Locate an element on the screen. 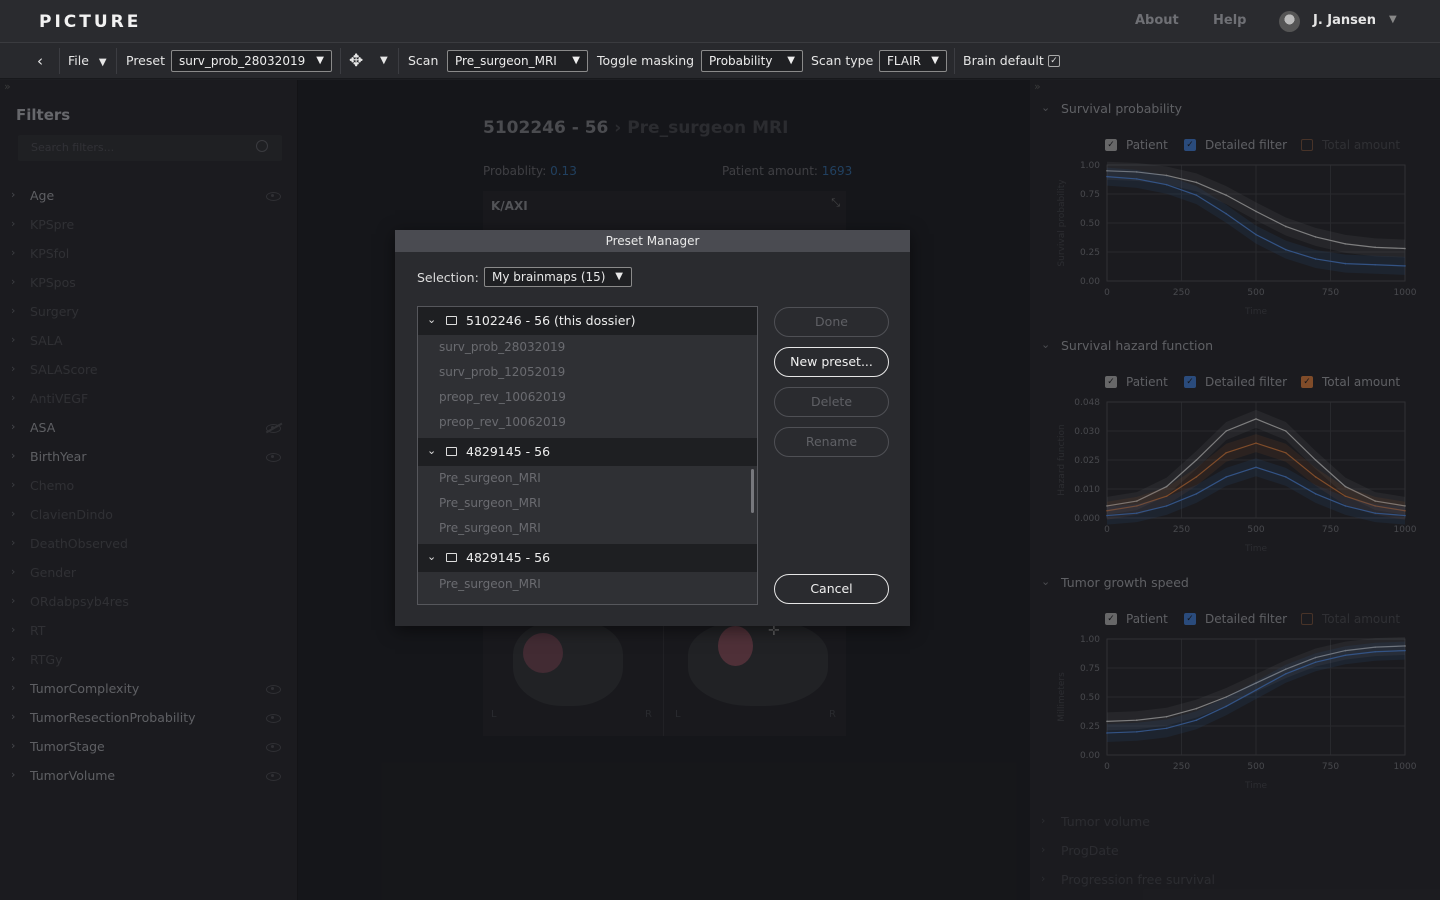 The image size is (1440, 900). cancel-button: Cancel is located at coordinates (831, 589).